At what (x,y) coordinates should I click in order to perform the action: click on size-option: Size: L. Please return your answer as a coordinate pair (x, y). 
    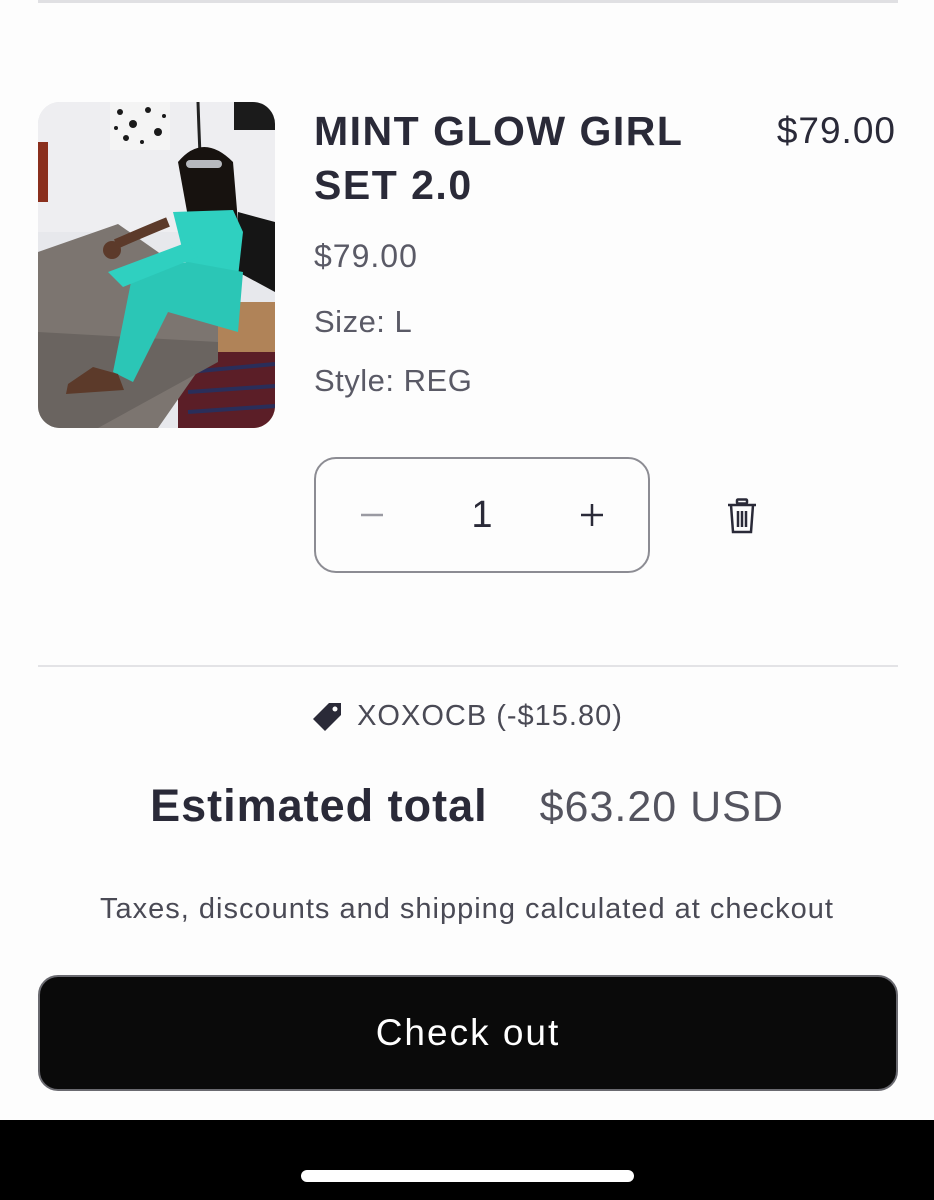
    Looking at the image, I should click on (363, 321).